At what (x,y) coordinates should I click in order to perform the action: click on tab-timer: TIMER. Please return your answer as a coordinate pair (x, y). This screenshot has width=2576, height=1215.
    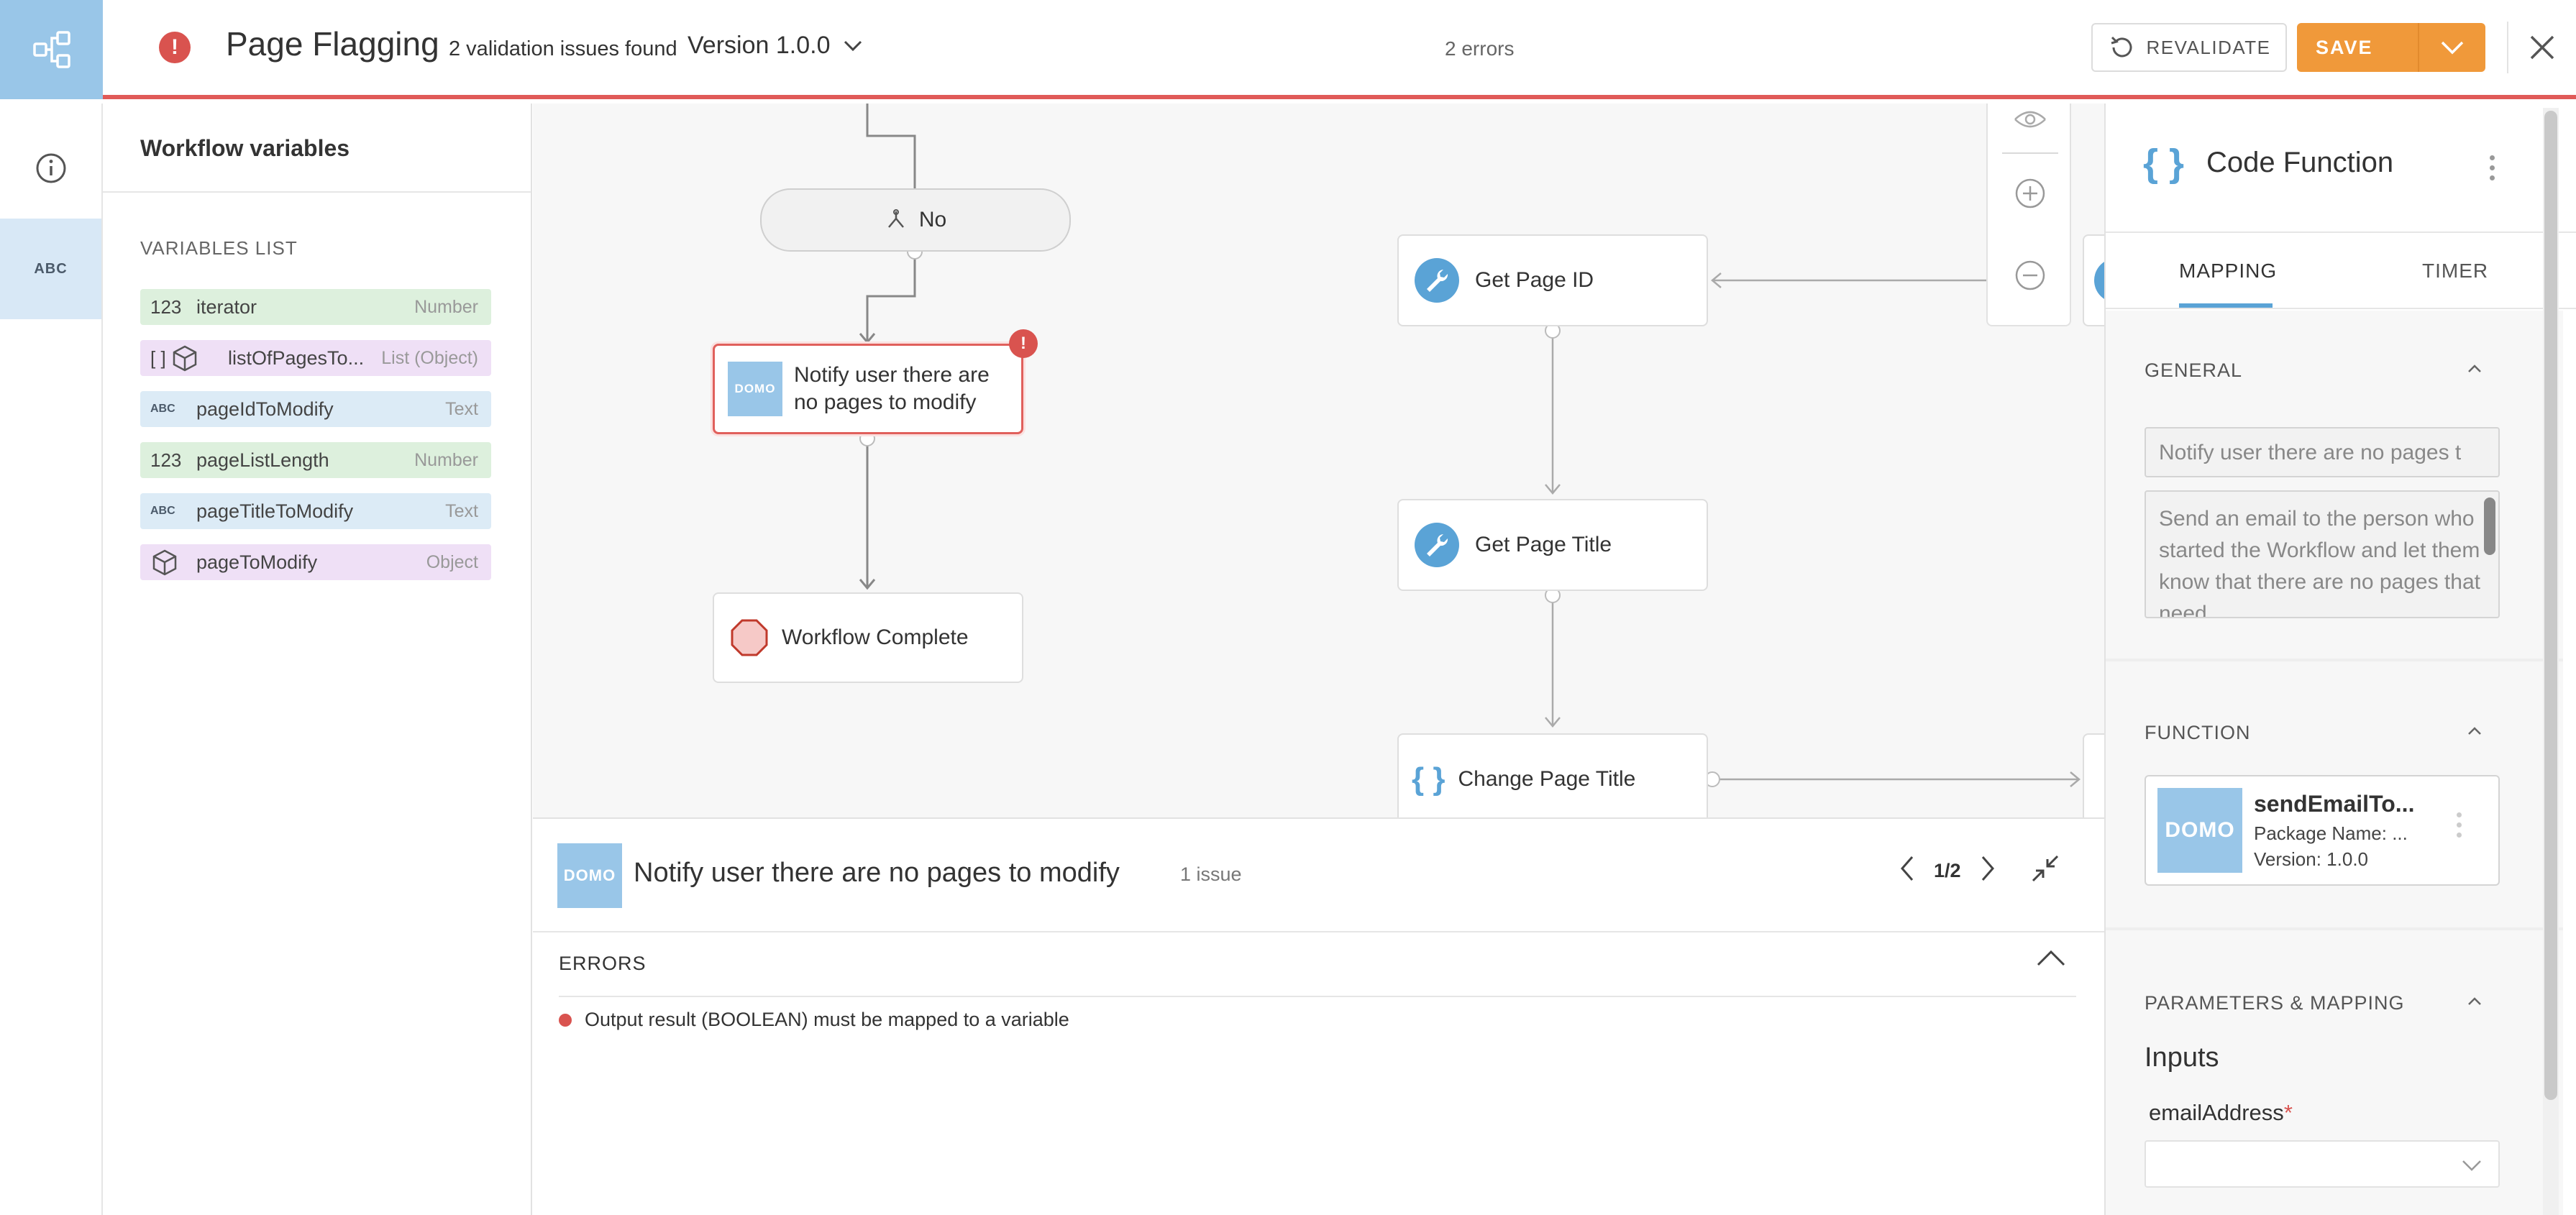
    Looking at the image, I should click on (2455, 271).